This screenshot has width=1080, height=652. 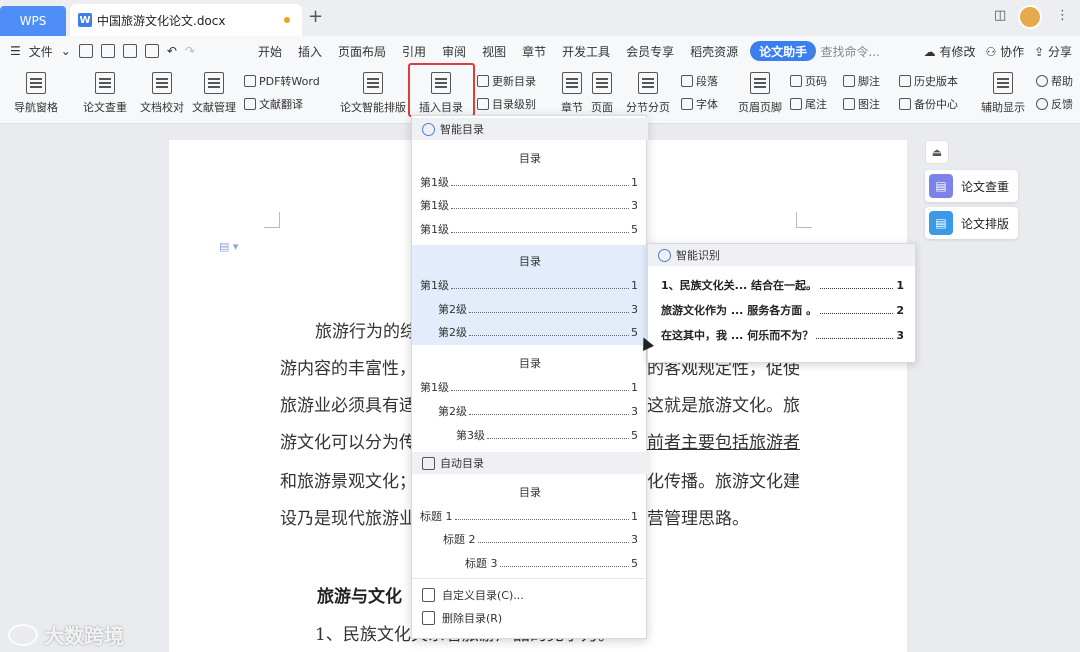 I want to click on document-tab: W 中国旅游文化论文.docx, so click(x=186, y=20).